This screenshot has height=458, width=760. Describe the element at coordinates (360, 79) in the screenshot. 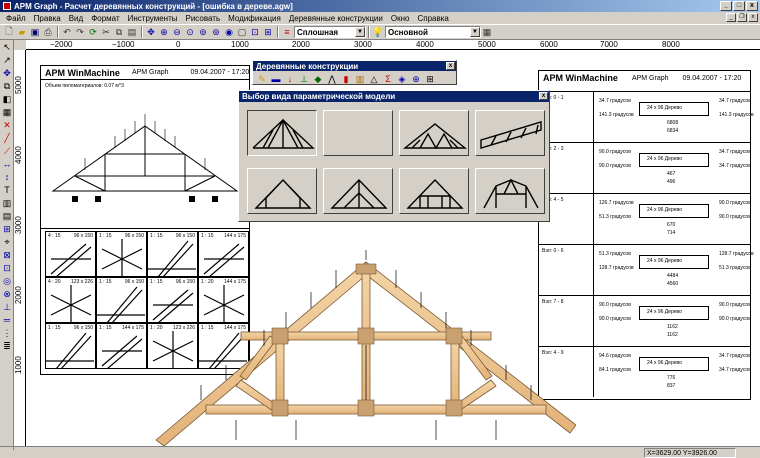

I see `material-icon: ▥` at that location.